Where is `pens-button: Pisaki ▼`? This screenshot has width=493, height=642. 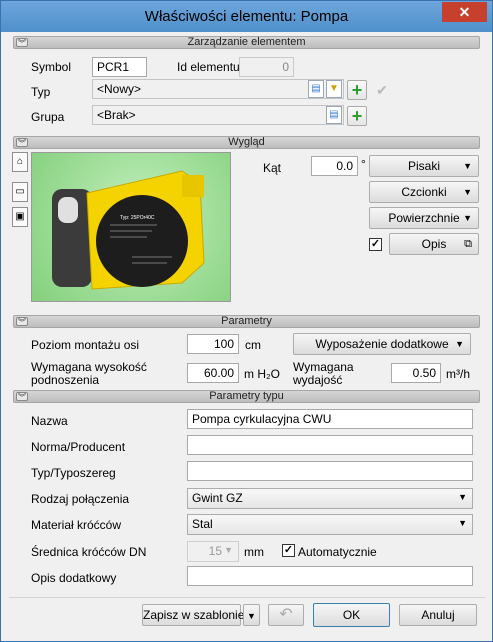 pens-button: Pisaki ▼ is located at coordinates (424, 166).